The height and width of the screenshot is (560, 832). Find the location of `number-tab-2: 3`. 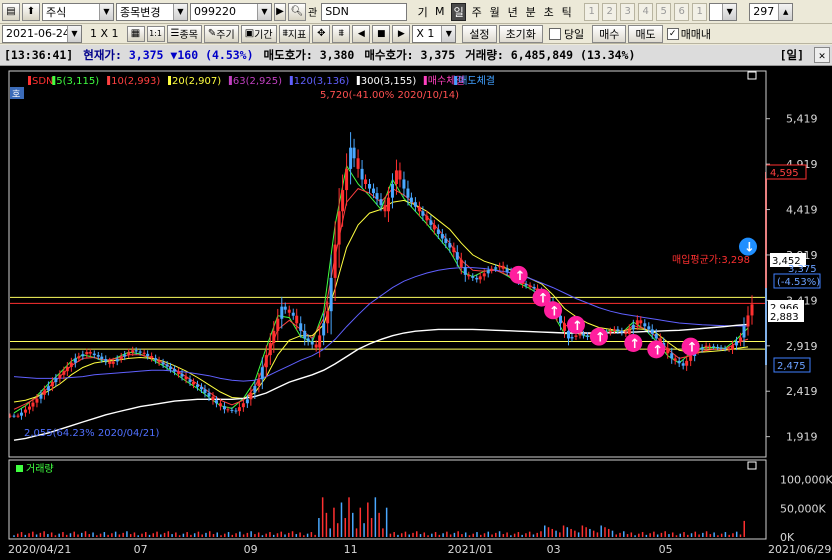

number-tab-2: 3 is located at coordinates (628, 11).